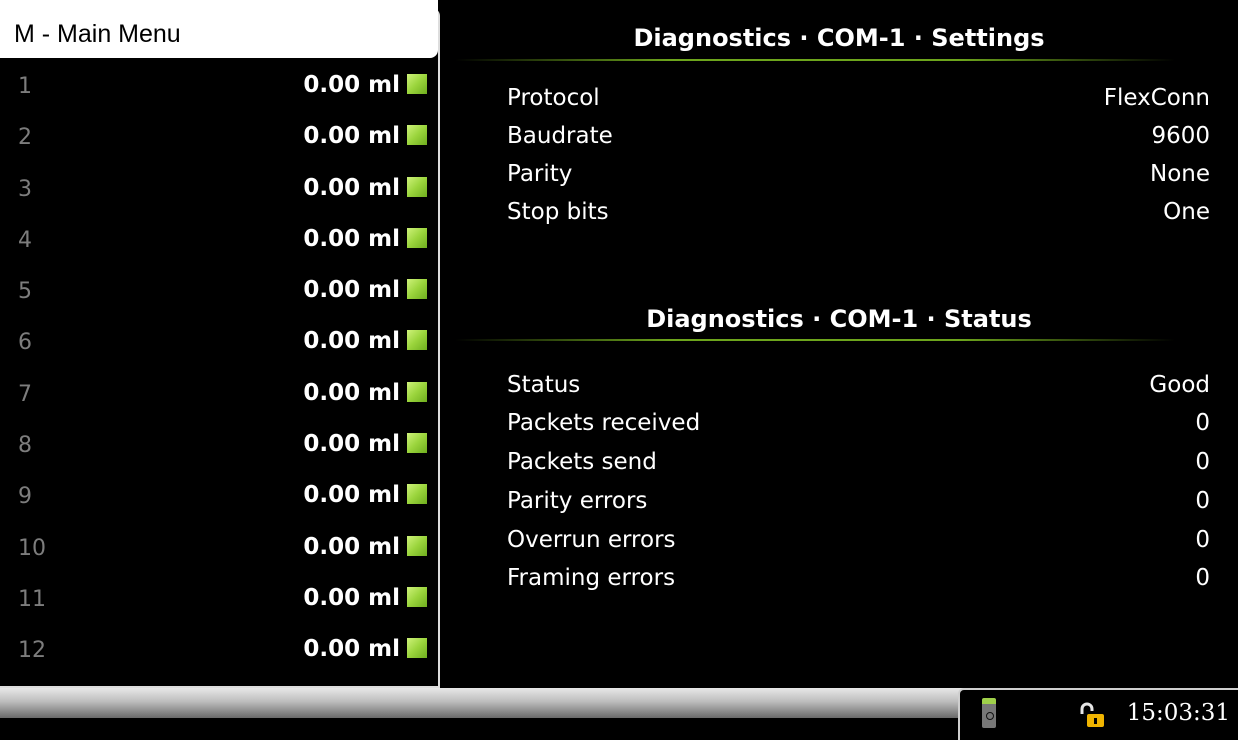 The height and width of the screenshot is (740, 1238). Describe the element at coordinates (604, 423) in the screenshot. I see `status-label: Packets received` at that location.